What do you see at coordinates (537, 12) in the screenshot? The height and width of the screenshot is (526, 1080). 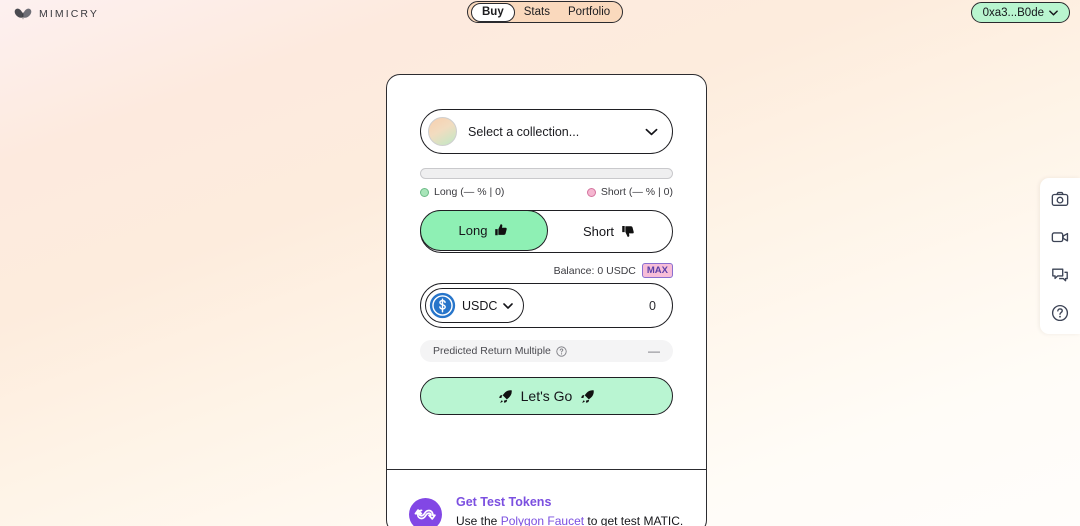 I see `tab-stats: Stats` at bounding box center [537, 12].